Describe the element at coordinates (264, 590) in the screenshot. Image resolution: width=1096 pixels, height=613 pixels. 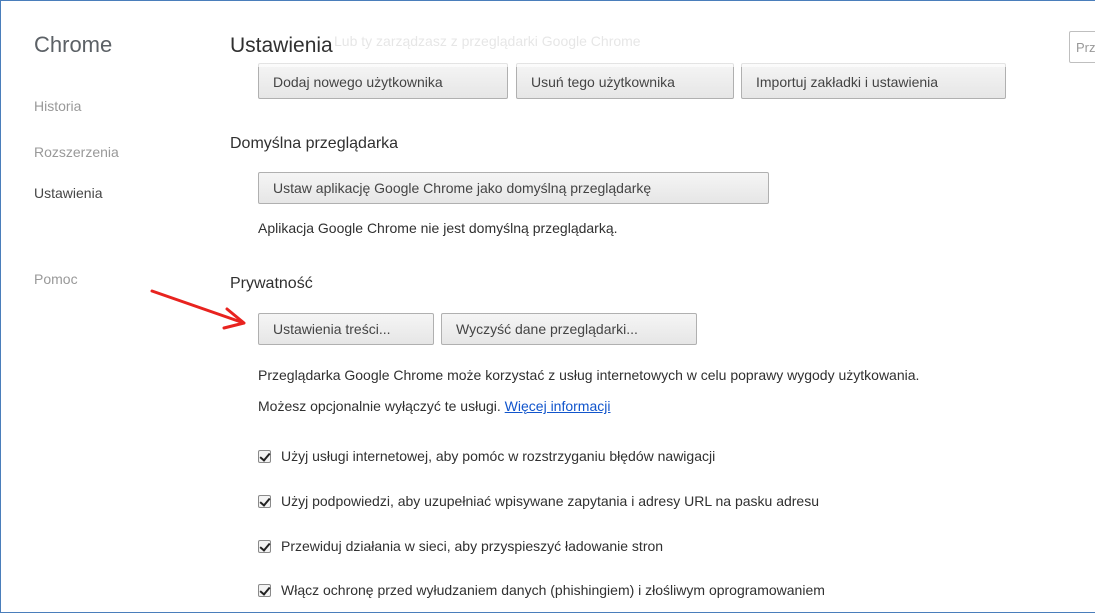
I see `checkbox-phishing-protection` at that location.